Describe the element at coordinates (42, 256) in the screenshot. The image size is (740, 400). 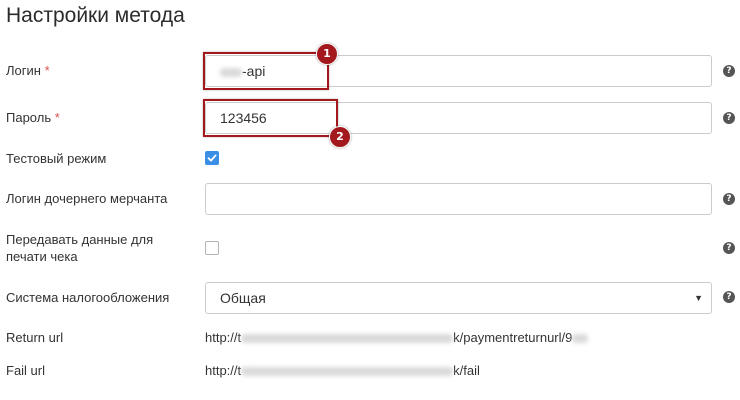
I see `receipt-data-label-line2: печати чека` at that location.